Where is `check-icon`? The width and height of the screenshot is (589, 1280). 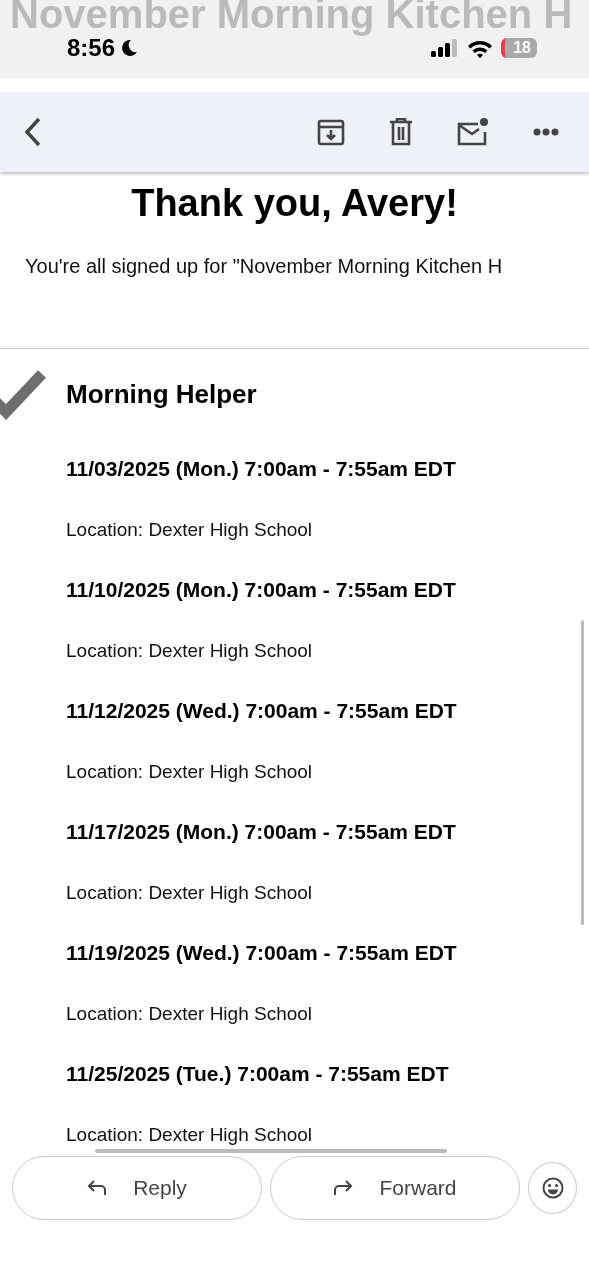
check-icon is located at coordinates (23, 394).